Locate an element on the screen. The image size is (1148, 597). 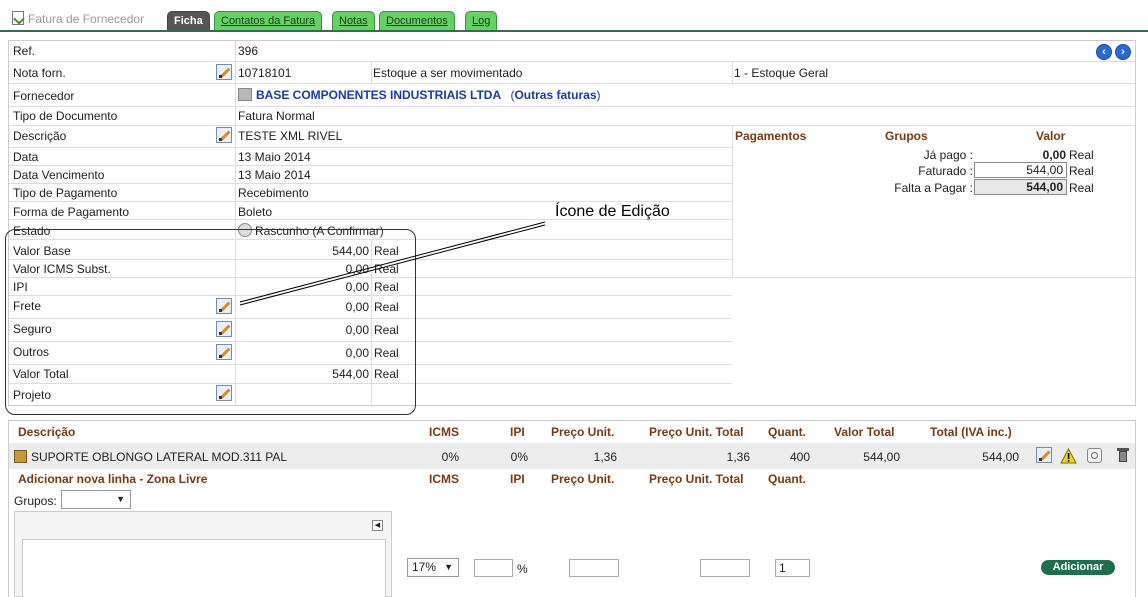
ja-pago-currency: Real is located at coordinates (1081, 155).